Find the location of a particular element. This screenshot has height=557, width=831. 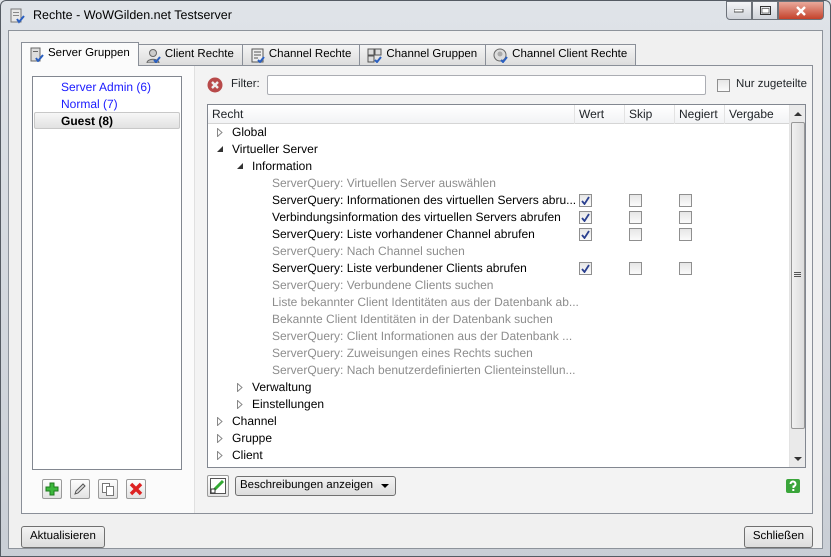

column-header: Wert is located at coordinates (600, 114).